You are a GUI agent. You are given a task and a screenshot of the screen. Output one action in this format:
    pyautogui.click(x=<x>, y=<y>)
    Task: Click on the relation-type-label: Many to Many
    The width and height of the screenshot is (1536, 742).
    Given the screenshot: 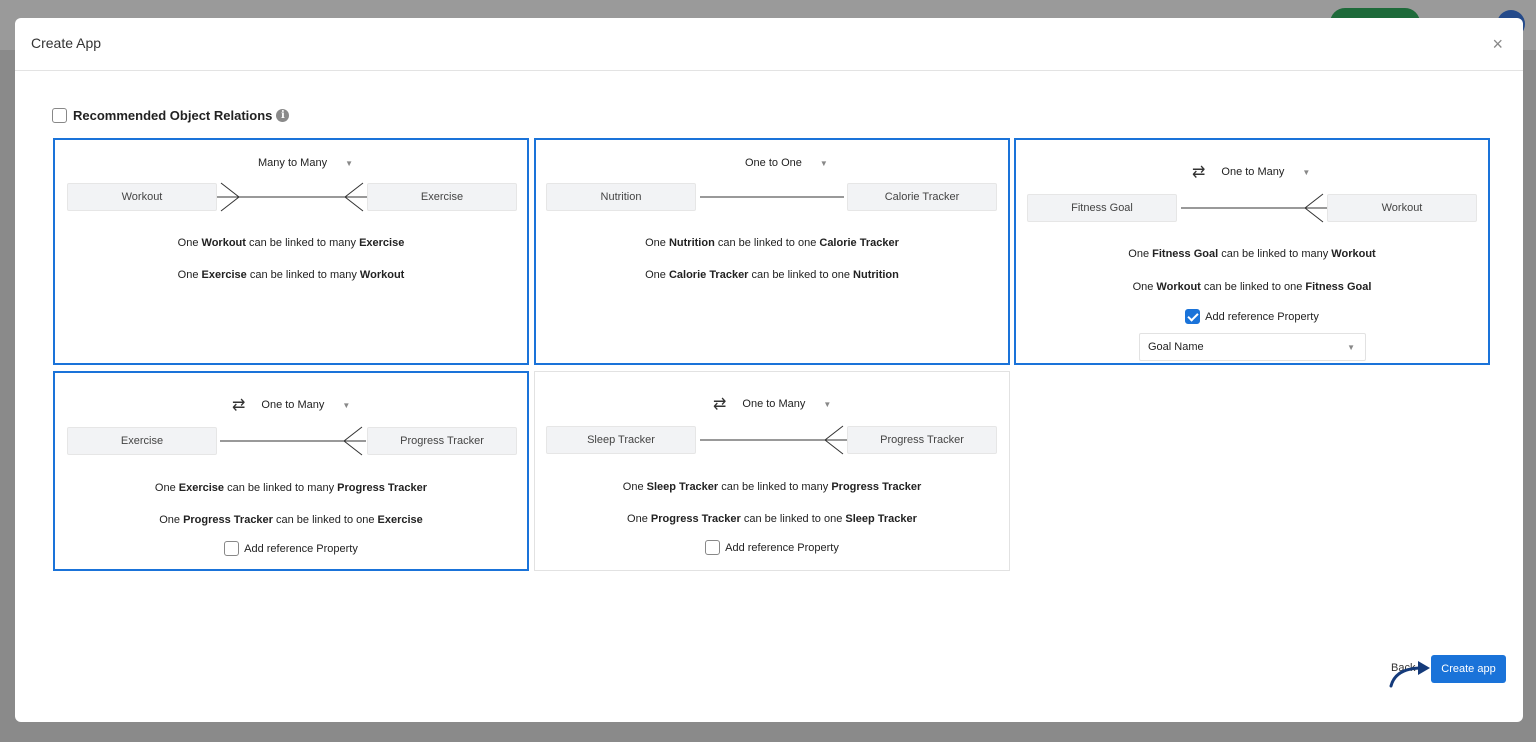 What is the action you would take?
    pyautogui.click(x=293, y=163)
    